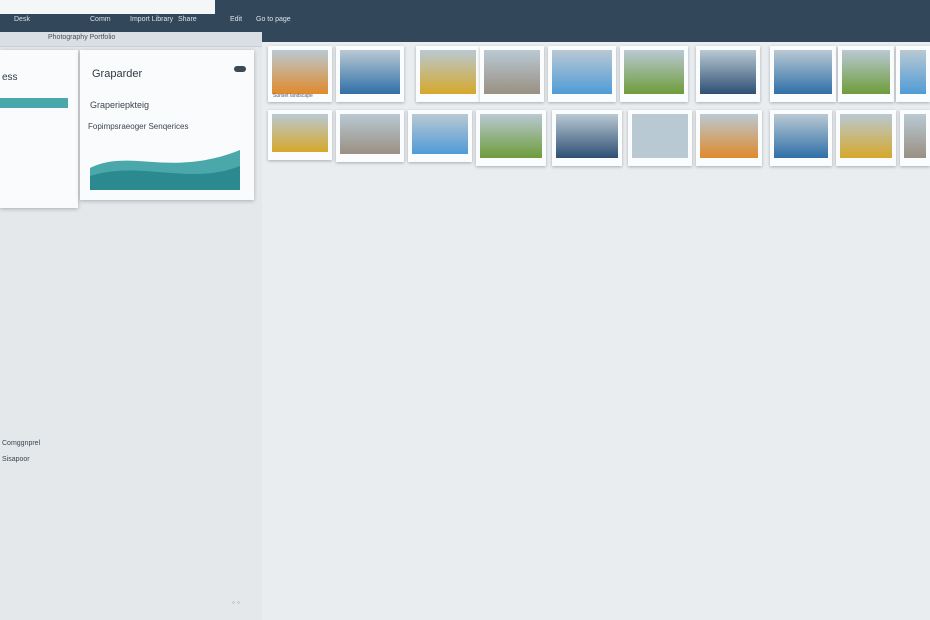  What do you see at coordinates (107, 7) in the screenshot?
I see `title-strip` at bounding box center [107, 7].